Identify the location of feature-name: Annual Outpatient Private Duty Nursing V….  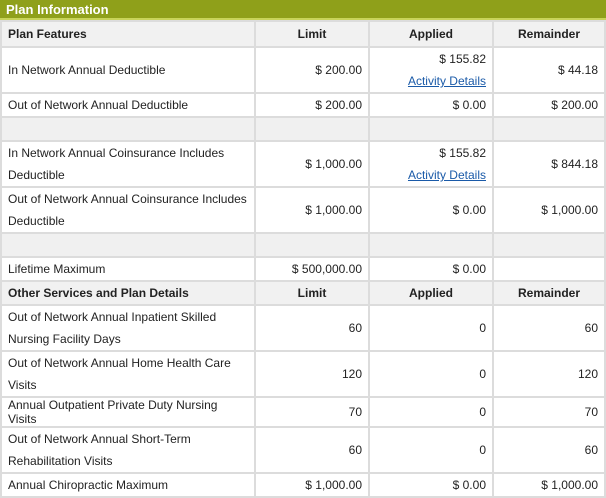
(128, 412).